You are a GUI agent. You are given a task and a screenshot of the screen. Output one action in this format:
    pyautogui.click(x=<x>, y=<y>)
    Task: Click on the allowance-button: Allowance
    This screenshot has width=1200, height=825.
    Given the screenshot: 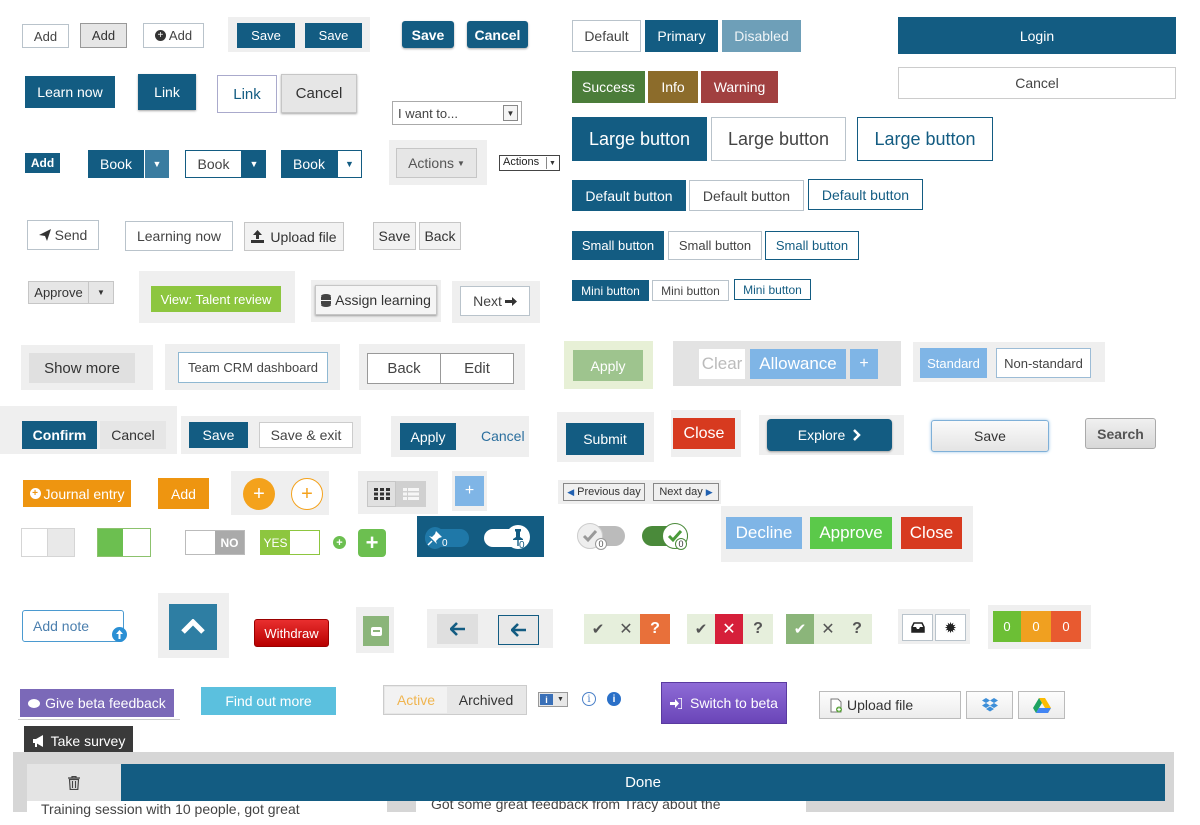 What is the action you would take?
    pyautogui.click(x=798, y=364)
    